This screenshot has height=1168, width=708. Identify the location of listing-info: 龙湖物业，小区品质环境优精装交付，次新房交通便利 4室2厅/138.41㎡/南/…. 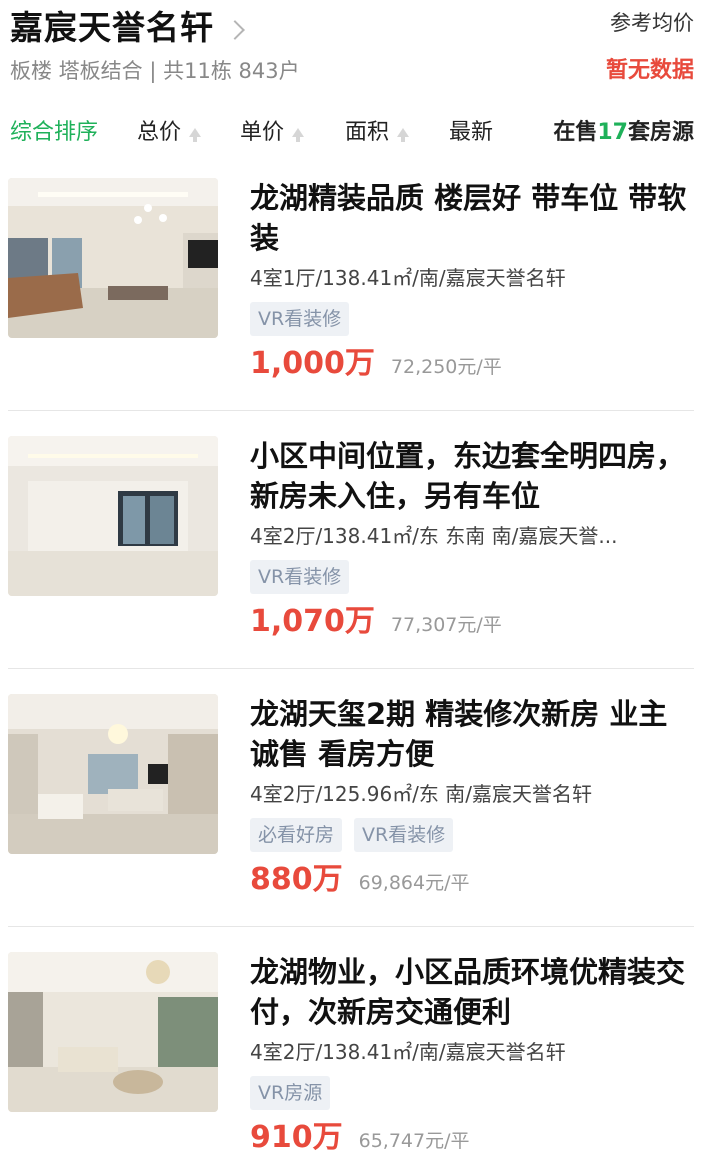
(472, 1055).